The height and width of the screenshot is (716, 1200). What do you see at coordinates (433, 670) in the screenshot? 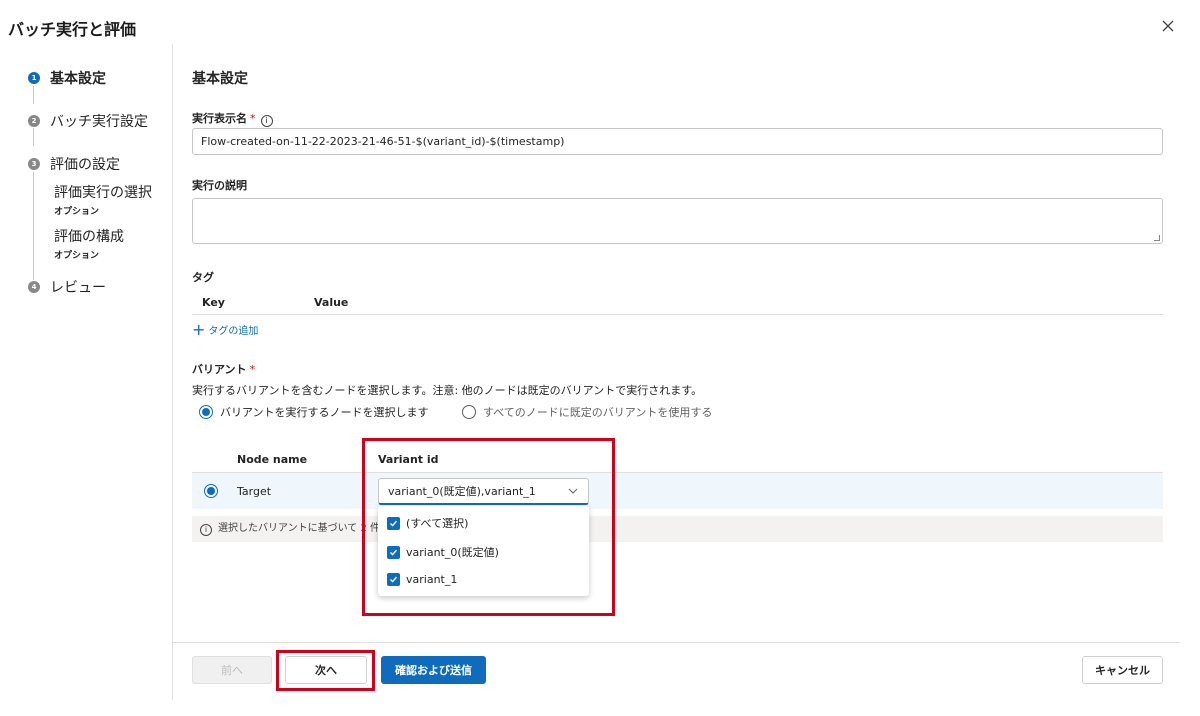
I see `review-submit-button: 確認および送信` at bounding box center [433, 670].